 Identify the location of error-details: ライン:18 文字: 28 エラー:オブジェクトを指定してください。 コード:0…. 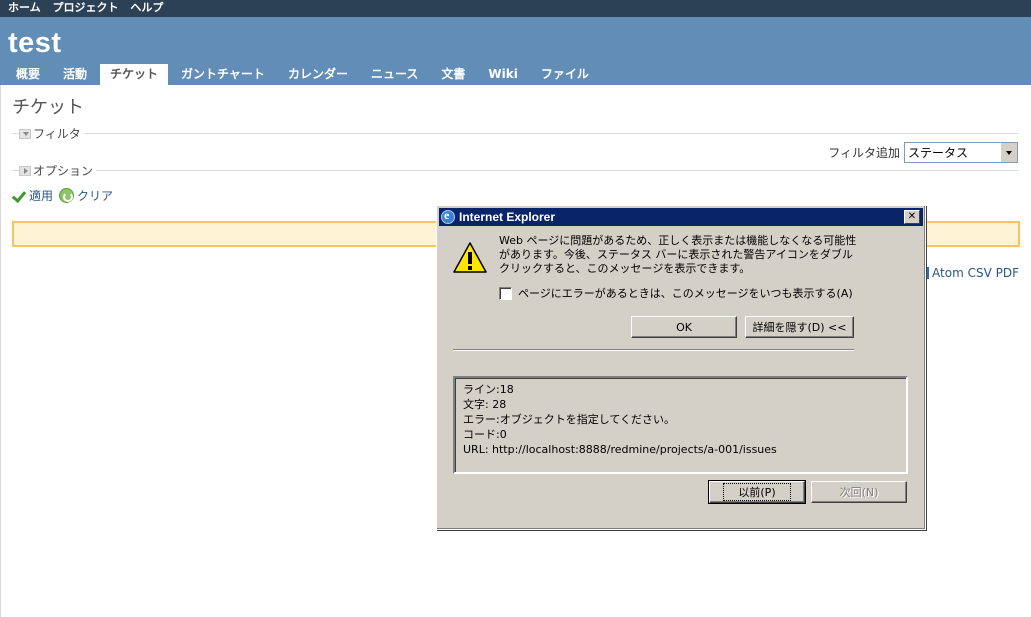
(680, 425).